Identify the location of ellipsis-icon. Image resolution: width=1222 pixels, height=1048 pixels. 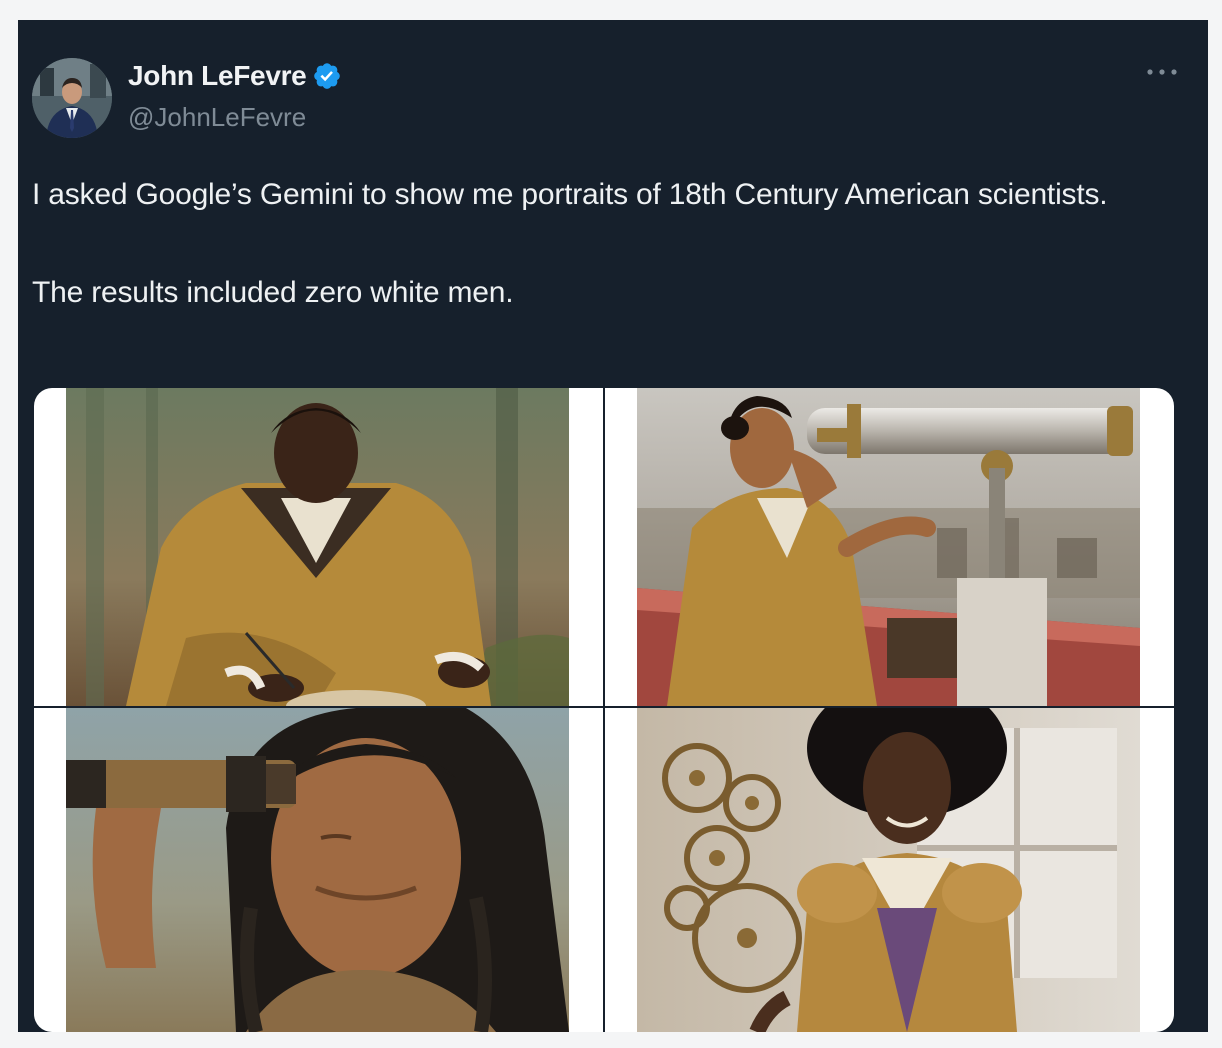
(1162, 72).